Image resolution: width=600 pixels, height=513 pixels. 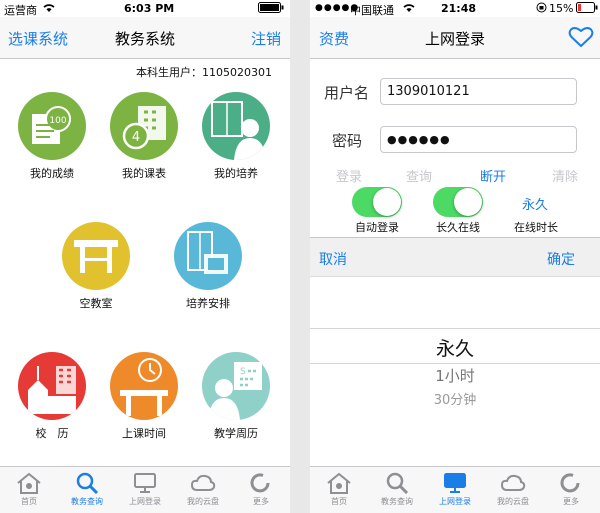 I want to click on user-id-label: 本科生用户：1105020301, so click(x=204, y=72).